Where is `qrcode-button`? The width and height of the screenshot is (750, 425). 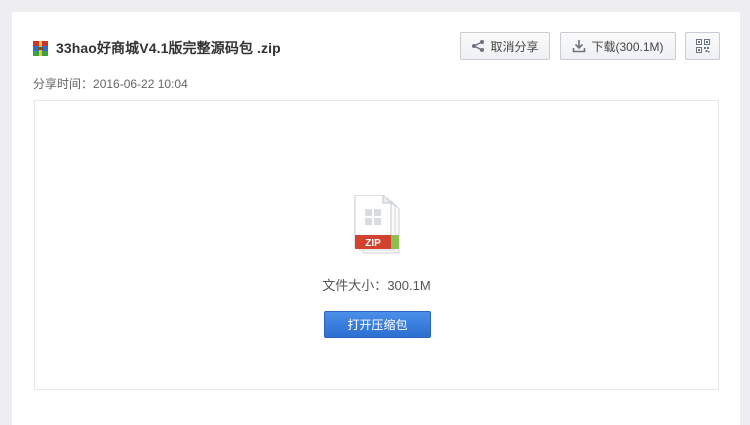 qrcode-button is located at coordinates (702, 46).